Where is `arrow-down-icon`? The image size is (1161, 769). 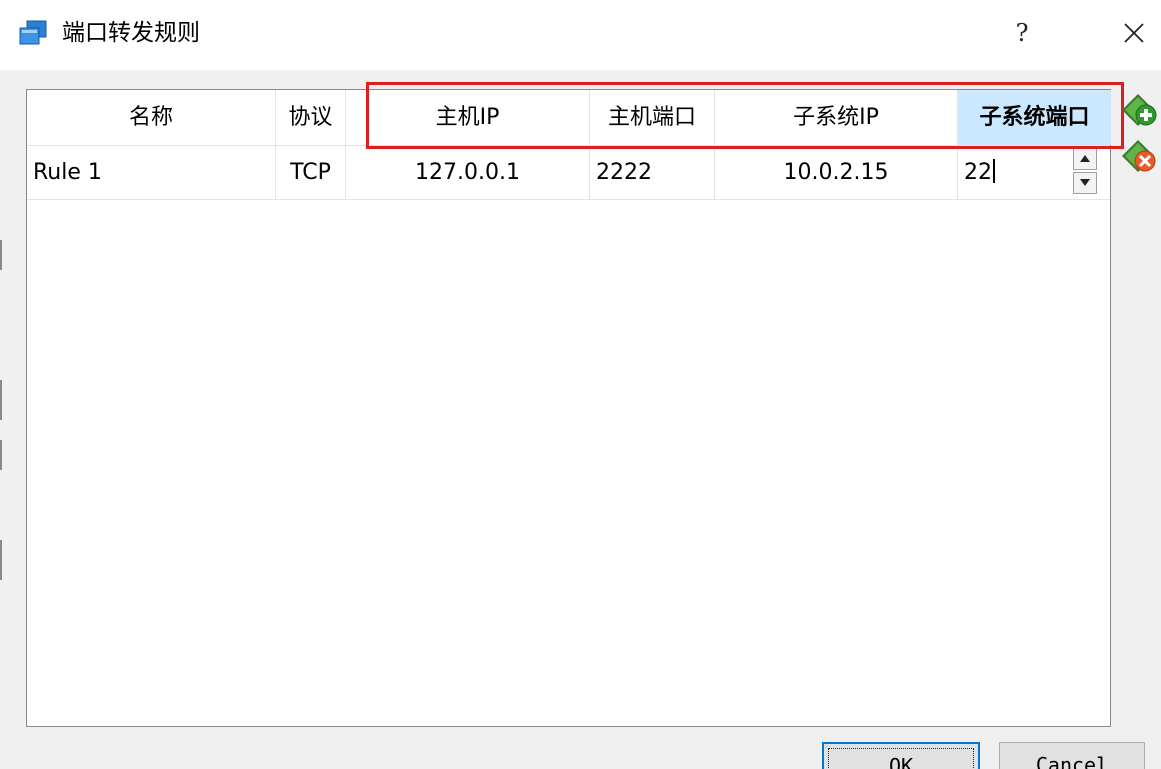 arrow-down-icon is located at coordinates (1085, 182).